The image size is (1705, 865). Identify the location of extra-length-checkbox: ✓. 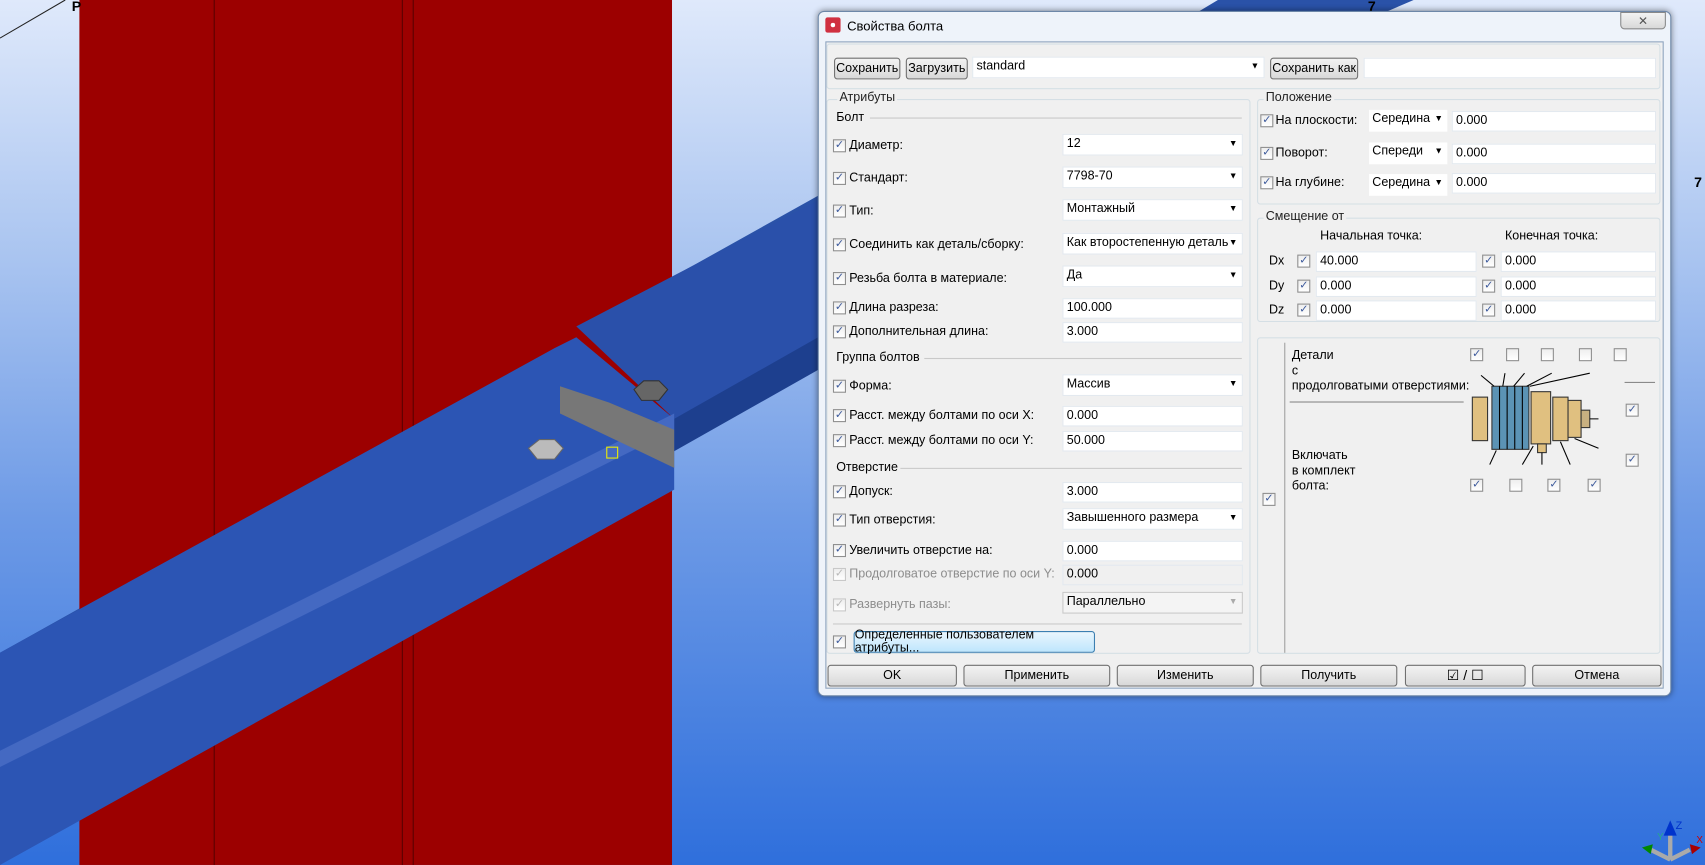
(839, 332).